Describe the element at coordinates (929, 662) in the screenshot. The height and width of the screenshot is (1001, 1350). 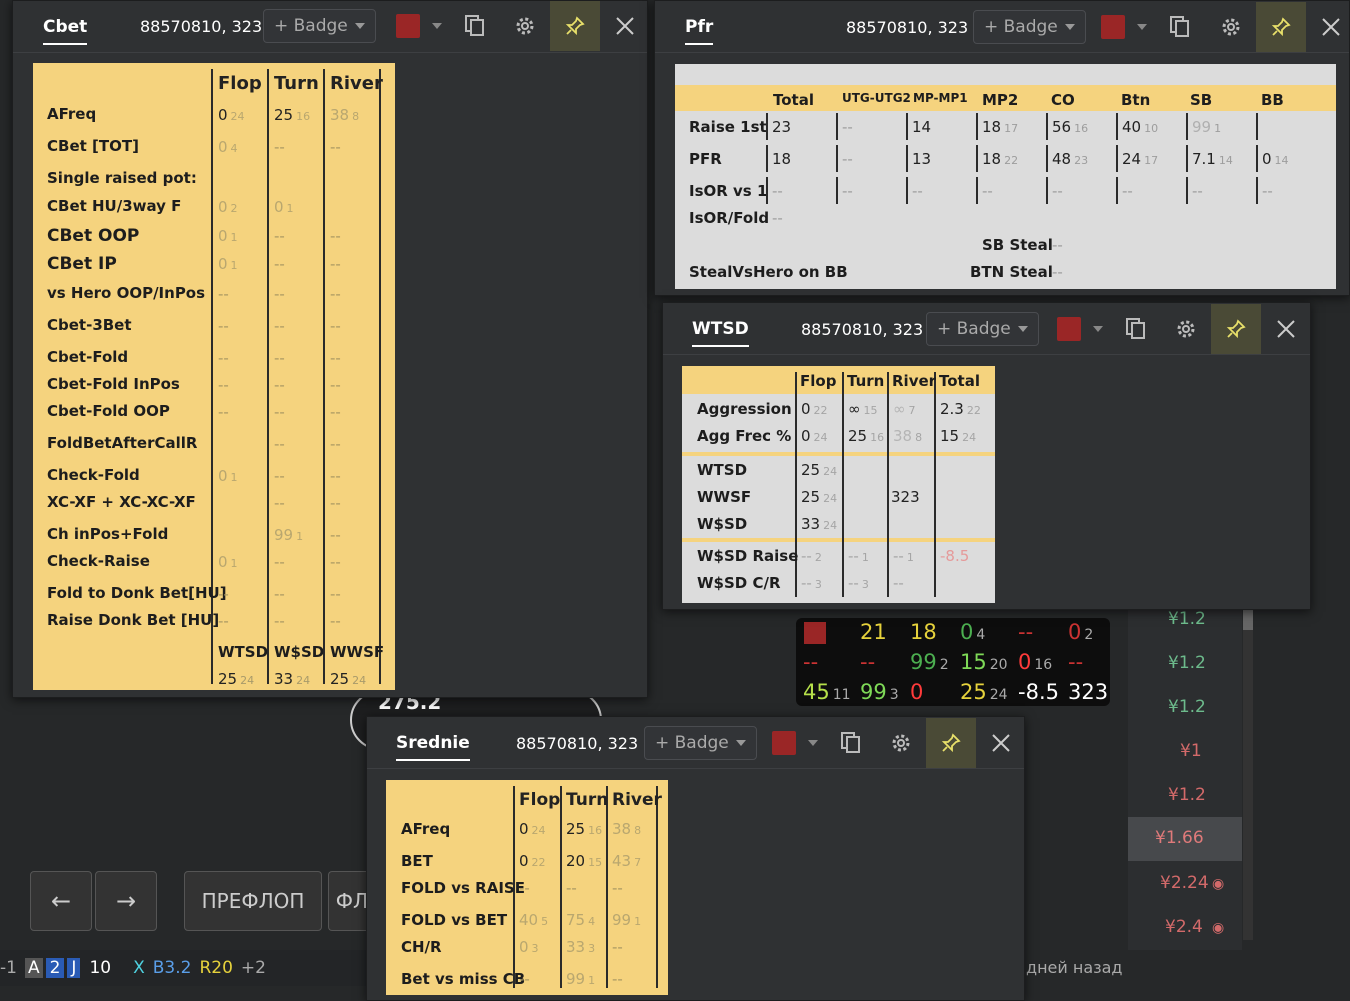
I see `hud-stat: 99 2` at that location.